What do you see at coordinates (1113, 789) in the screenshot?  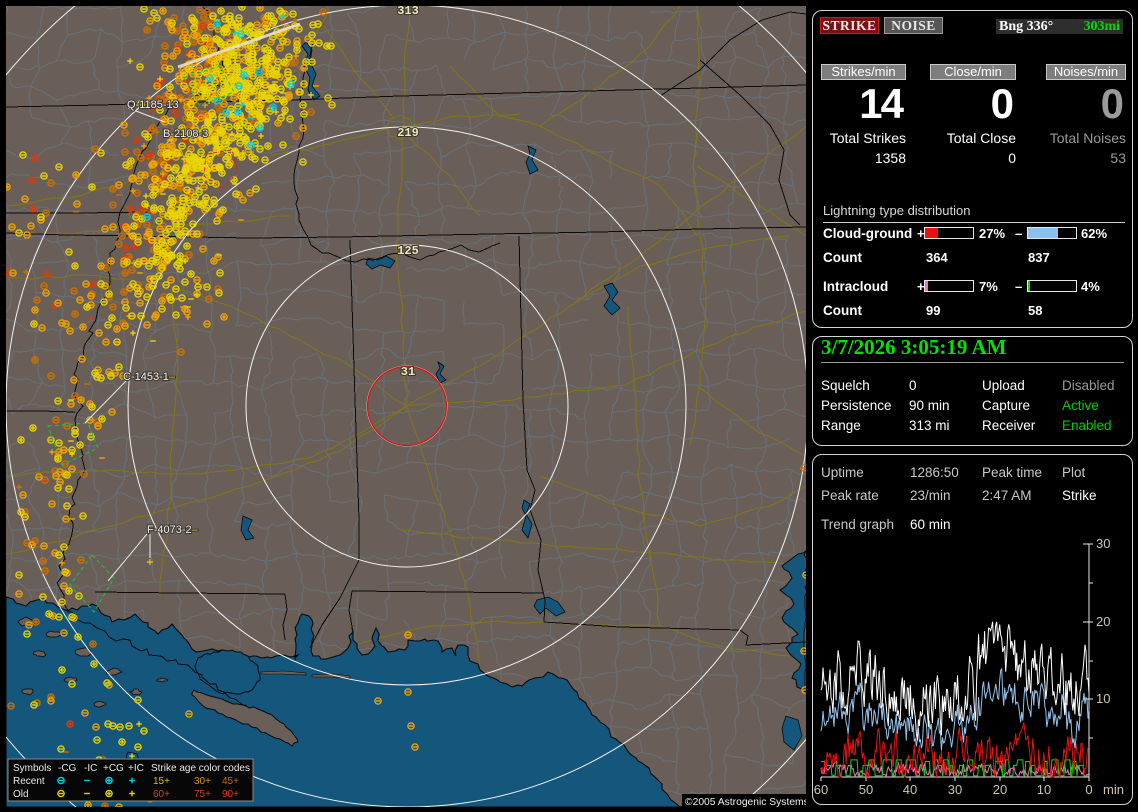 I see `svg-text: min` at bounding box center [1113, 789].